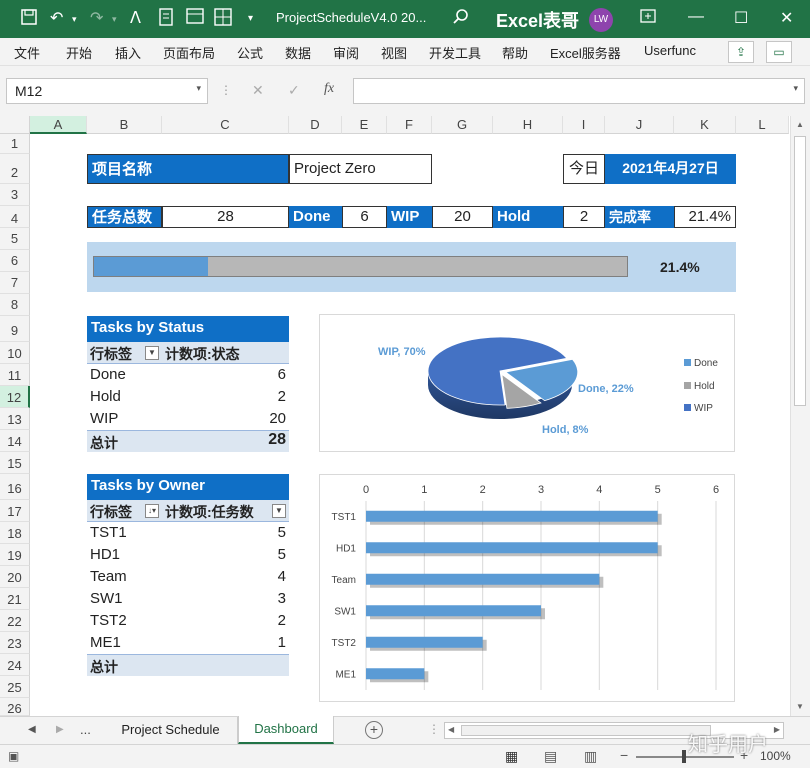  What do you see at coordinates (29, 19) in the screenshot?
I see `save-icon` at bounding box center [29, 19].